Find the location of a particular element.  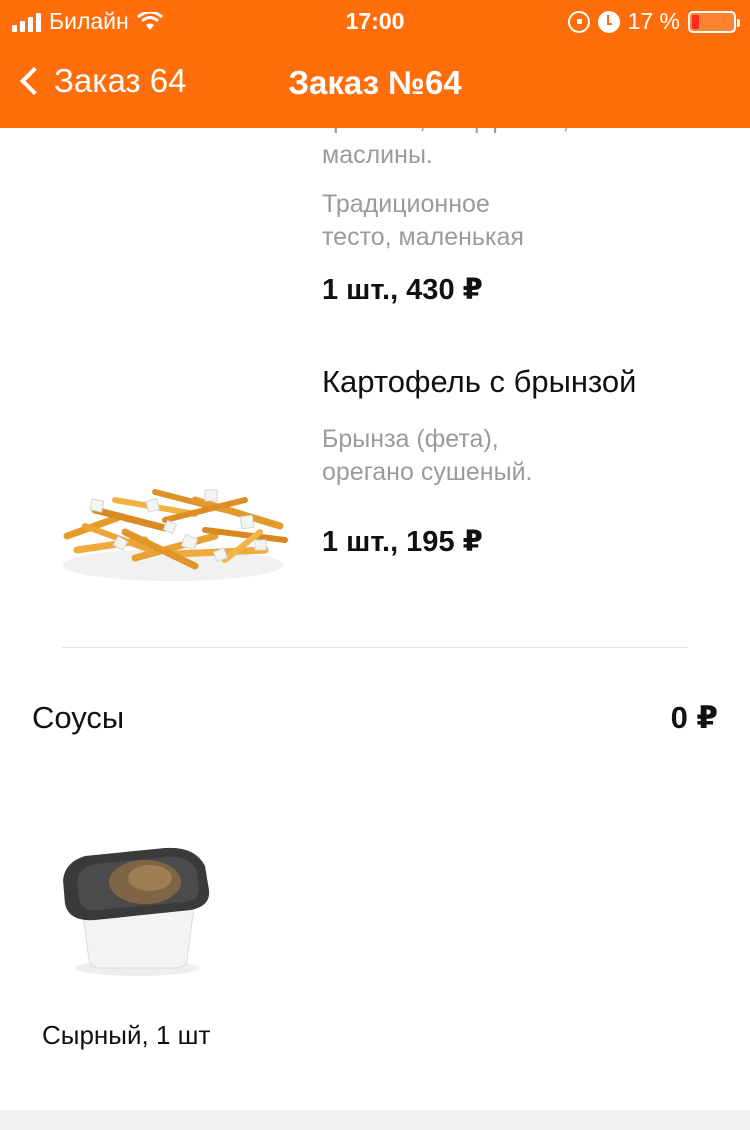

top-bar: Билайн 17:00 17 % Заказ 64 Заказ №64 is located at coordinates (375, 64).